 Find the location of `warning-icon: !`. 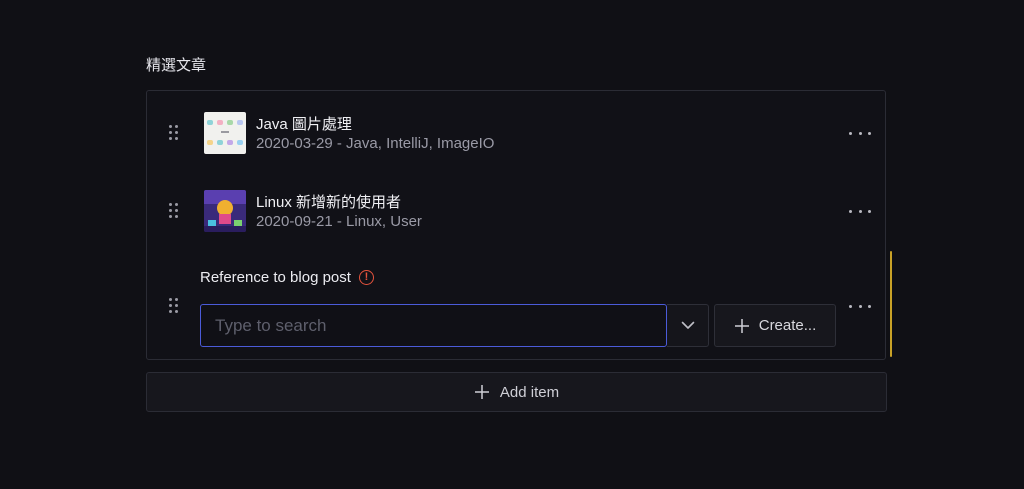

warning-icon: ! is located at coordinates (366, 277).